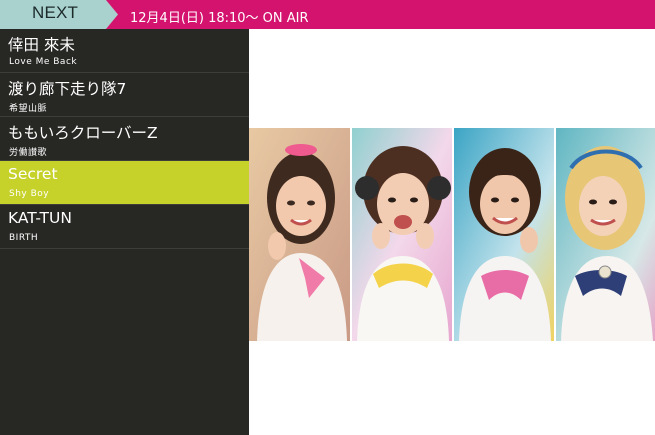 The image size is (655, 435). I want to click on playlist-item: 倖田 來未 Love Me Back, so click(124, 51).